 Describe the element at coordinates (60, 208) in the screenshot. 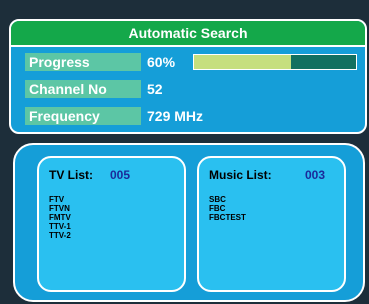

I see `list-item: FTVN` at that location.